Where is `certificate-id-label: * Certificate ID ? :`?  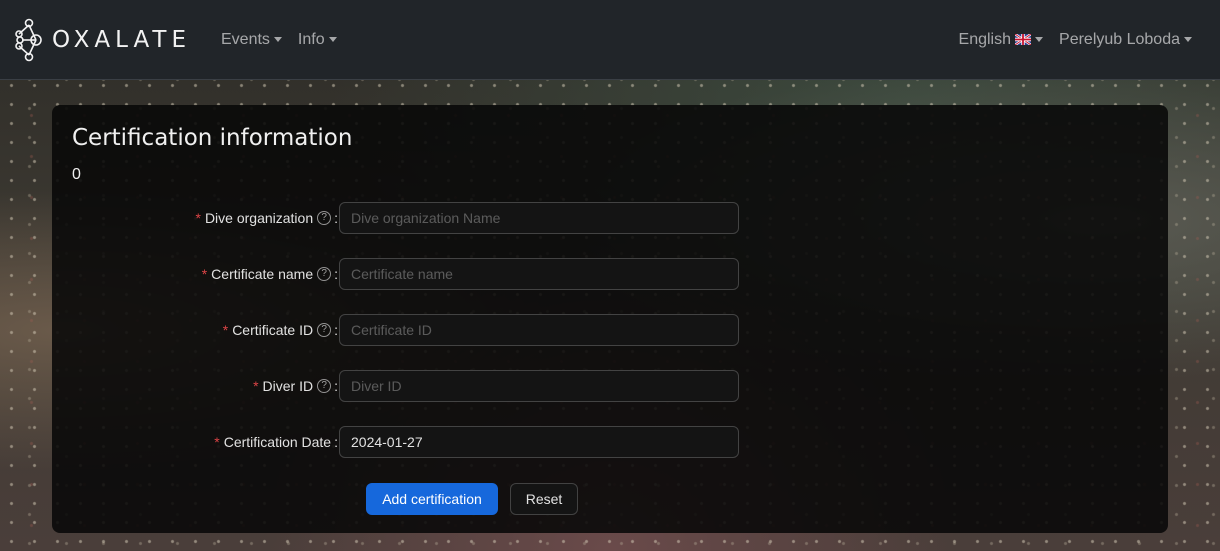
certificate-id-label: * Certificate ID ? : is located at coordinates (280, 330).